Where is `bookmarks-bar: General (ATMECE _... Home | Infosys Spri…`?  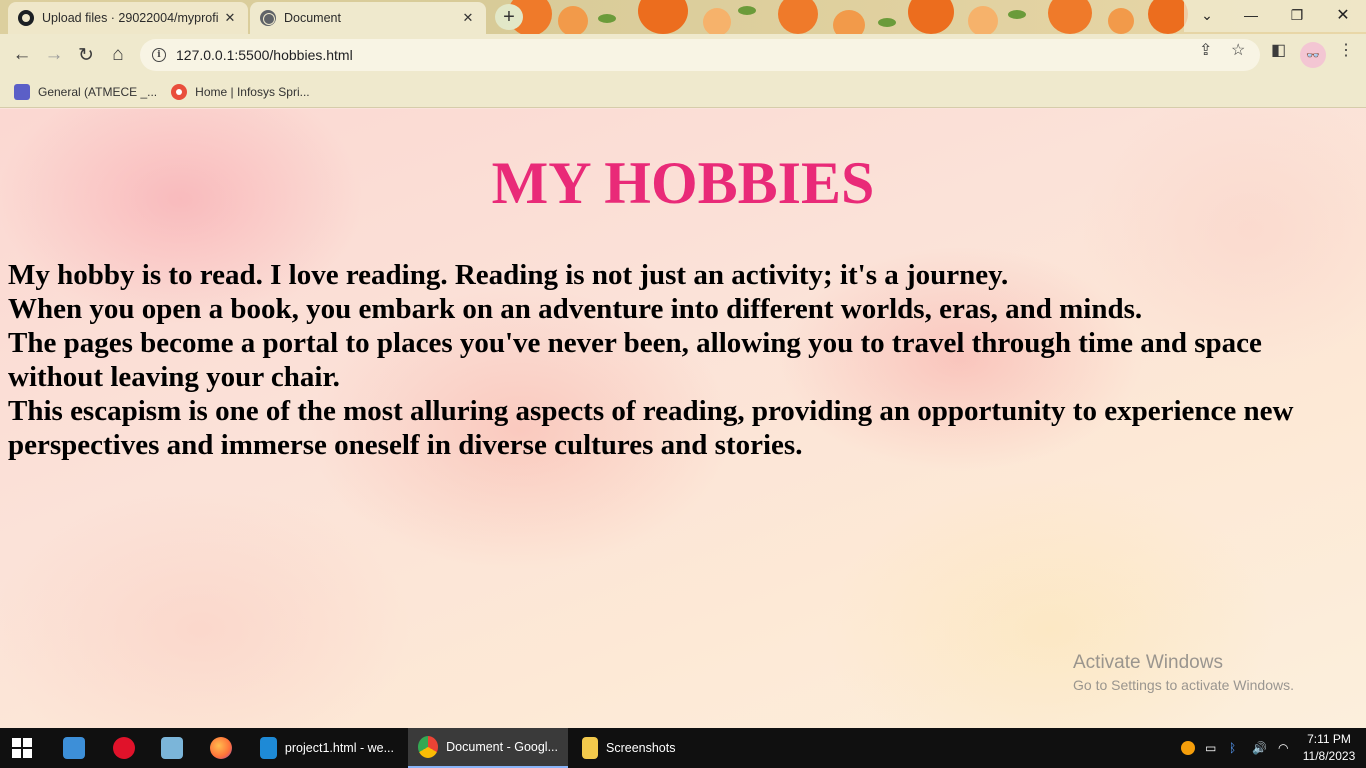
bookmarks-bar: General (ATMECE _... Home | Infosys Spri… is located at coordinates (683, 92).